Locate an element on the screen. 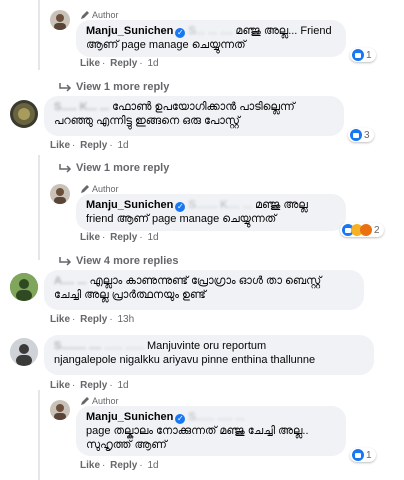 The image size is (404, 480). comment-actions: Like · Reply · 13h is located at coordinates (92, 319).